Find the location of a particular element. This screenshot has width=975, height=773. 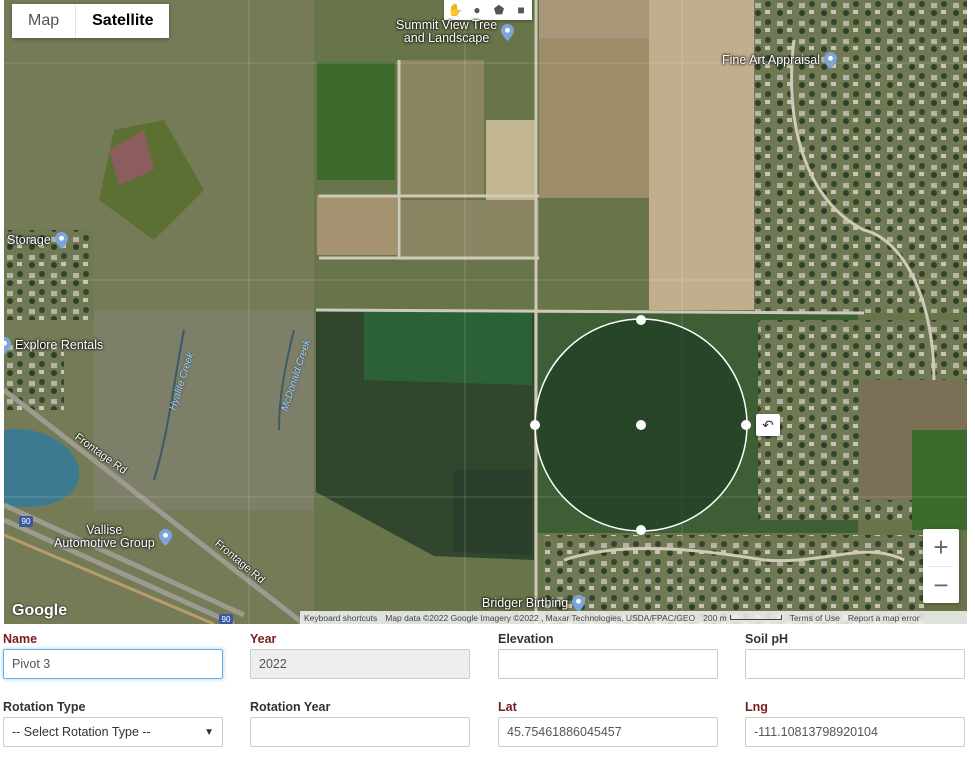

drawing-toolbar: ✋ ● ⬟ ■ is located at coordinates (488, 10).